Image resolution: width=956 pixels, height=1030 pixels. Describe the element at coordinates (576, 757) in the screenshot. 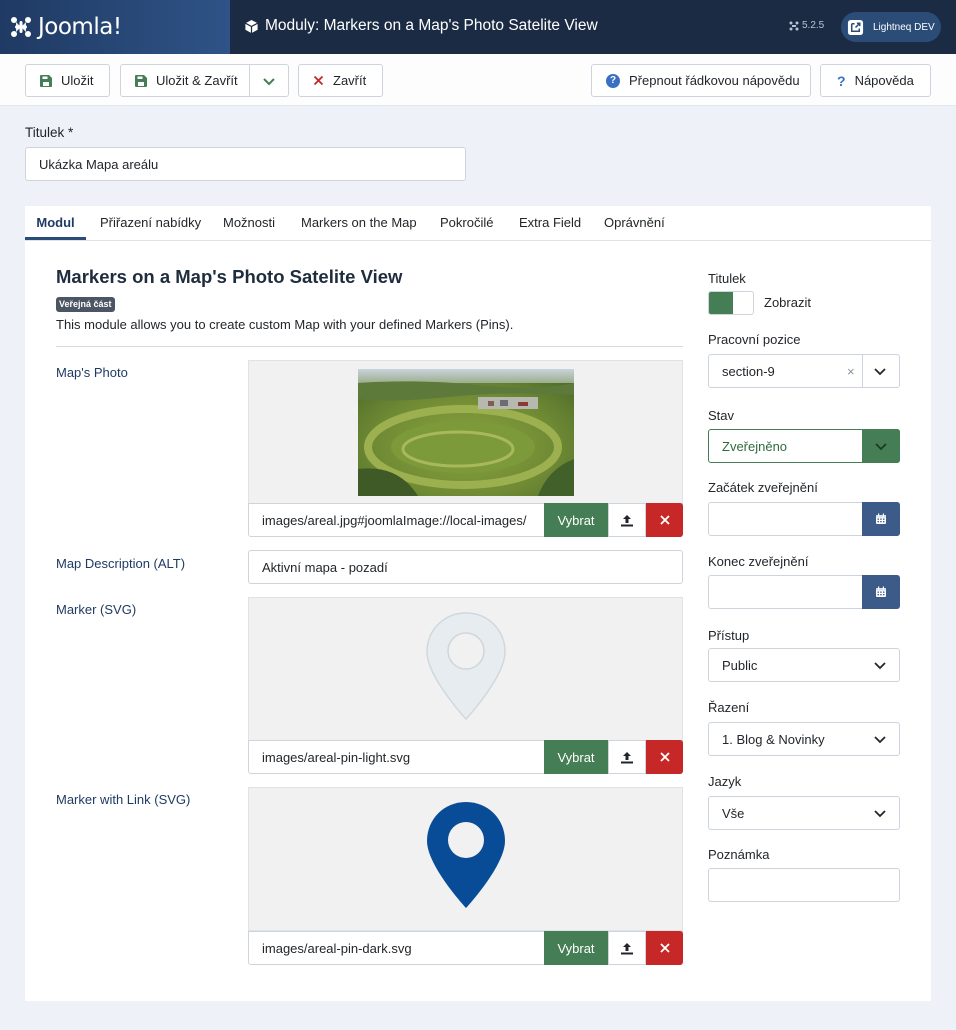

I see `select-marker-button: Vybrat` at that location.